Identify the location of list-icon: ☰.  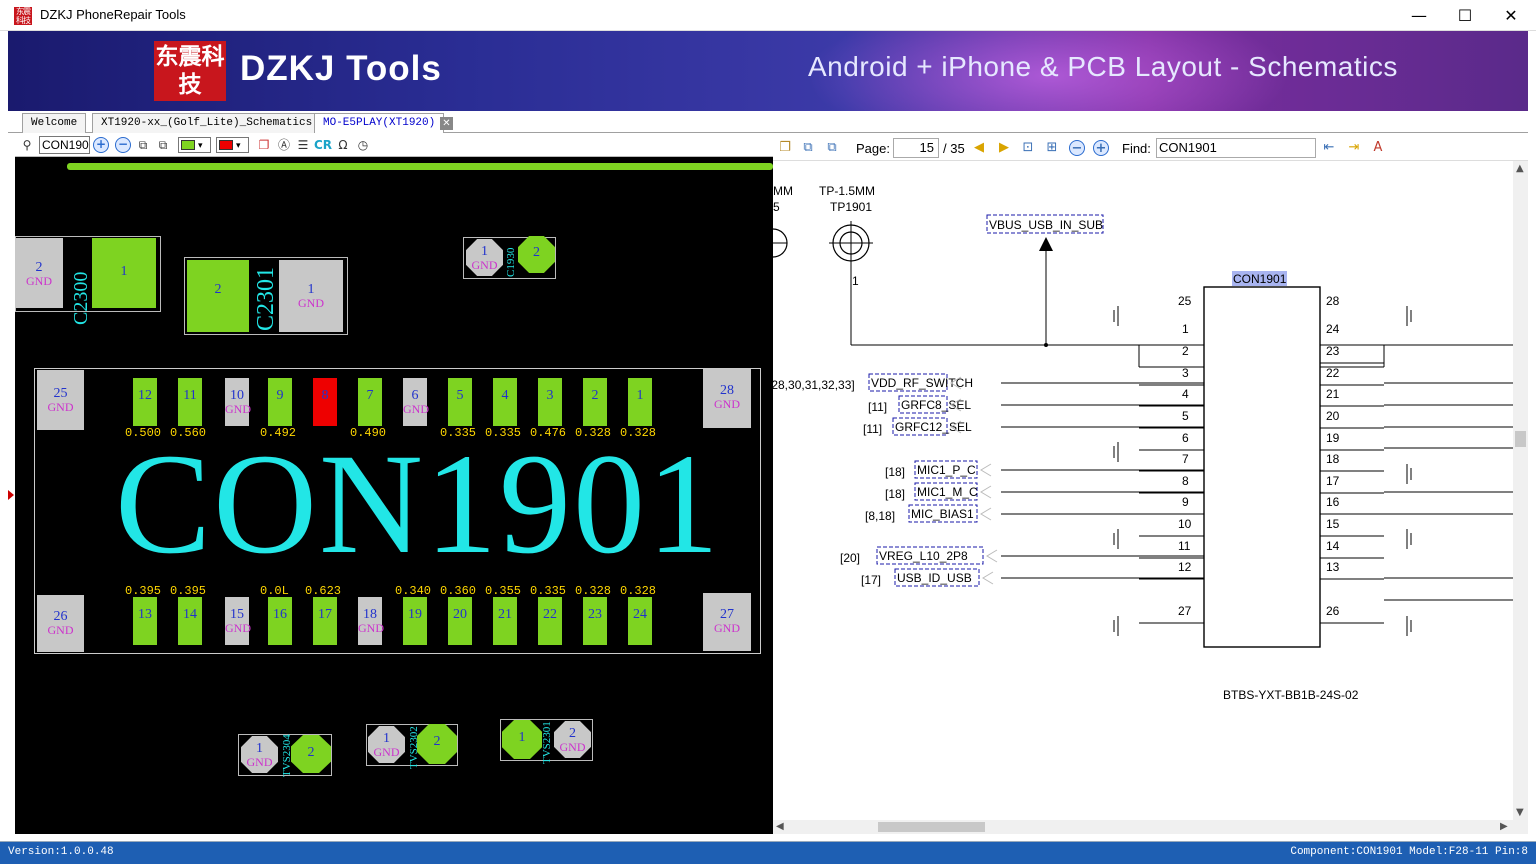
(303, 145).